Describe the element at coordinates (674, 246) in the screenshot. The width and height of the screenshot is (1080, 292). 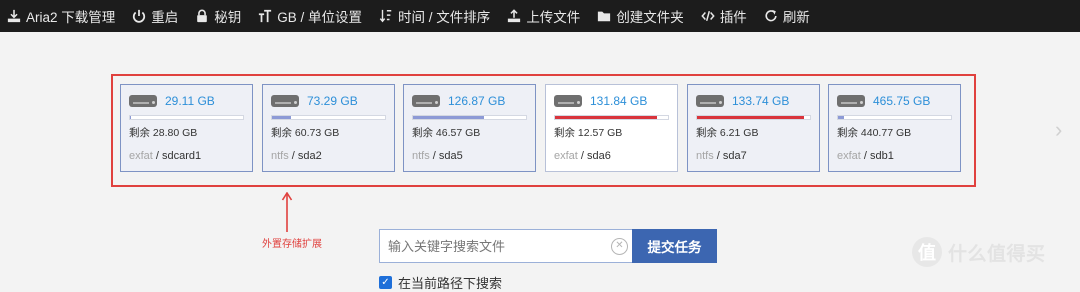
I see `submit-task-button: 提交任务` at that location.